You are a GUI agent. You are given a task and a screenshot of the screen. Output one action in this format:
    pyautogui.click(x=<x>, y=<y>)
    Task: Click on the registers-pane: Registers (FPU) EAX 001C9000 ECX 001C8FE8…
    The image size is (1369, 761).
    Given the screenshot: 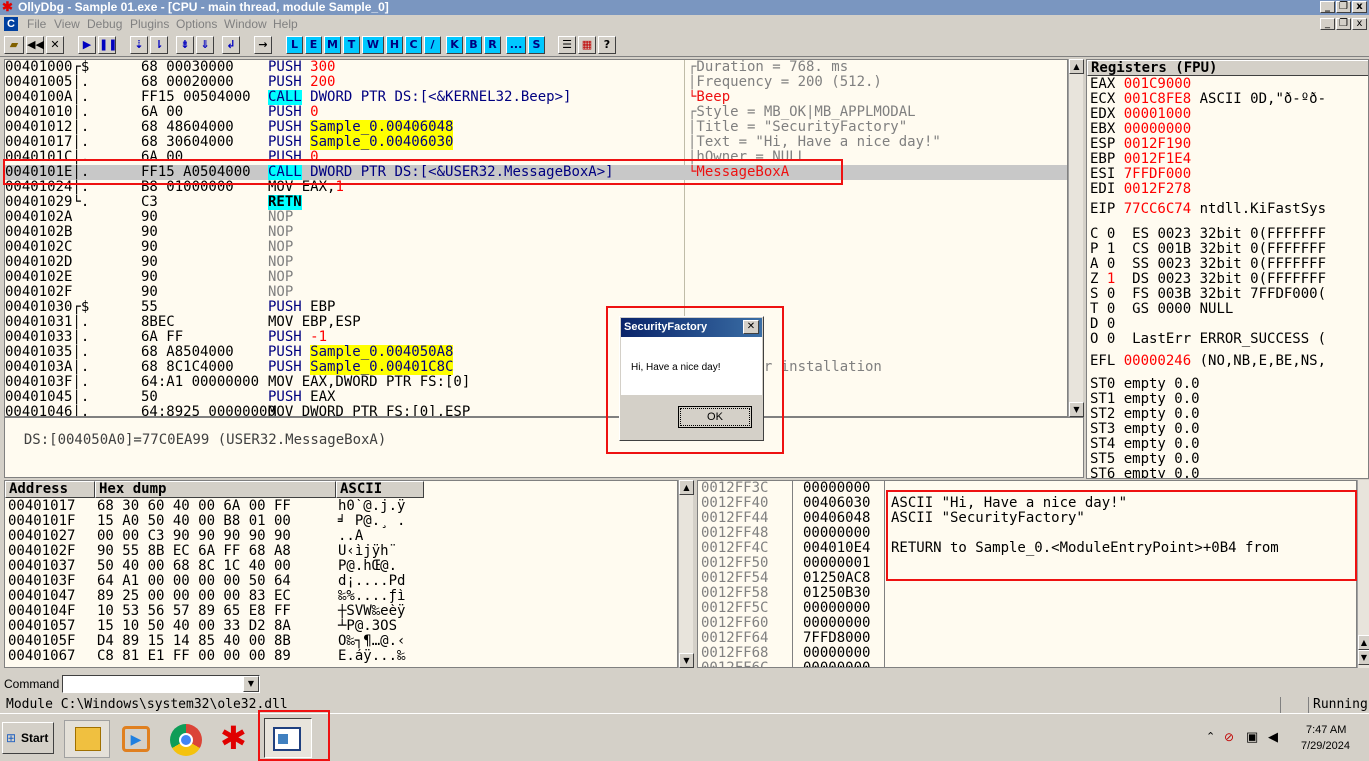 What is the action you would take?
    pyautogui.click(x=1227, y=269)
    